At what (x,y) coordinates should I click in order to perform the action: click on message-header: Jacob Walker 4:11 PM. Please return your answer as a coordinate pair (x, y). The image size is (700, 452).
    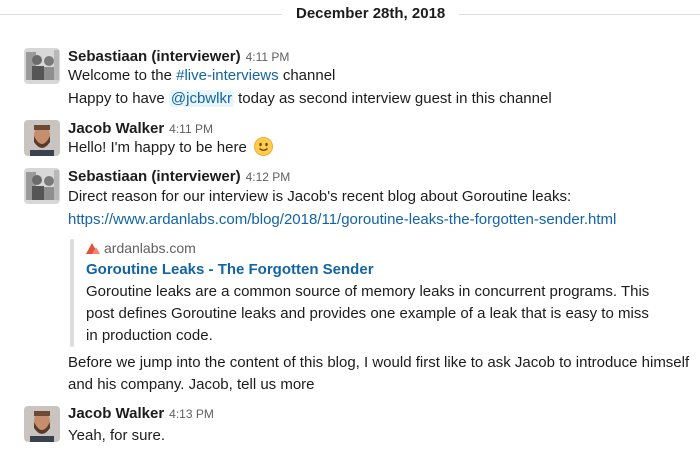
    Looking at the image, I should click on (140, 129).